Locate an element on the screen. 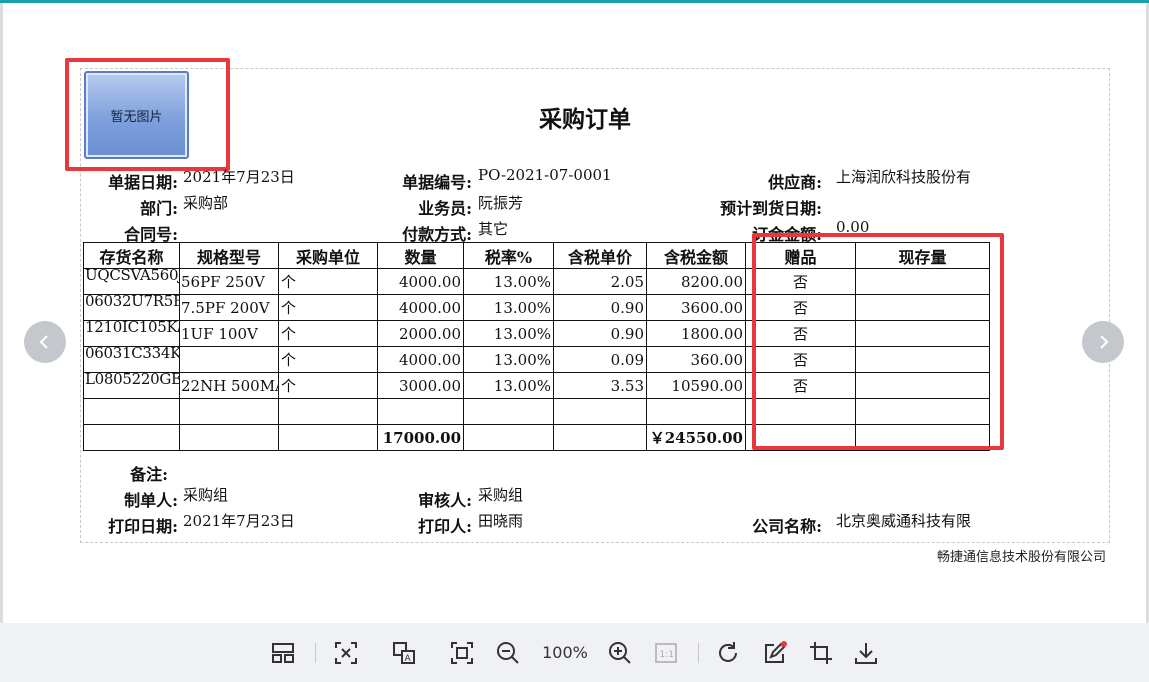  edit-icon is located at coordinates (776, 652).